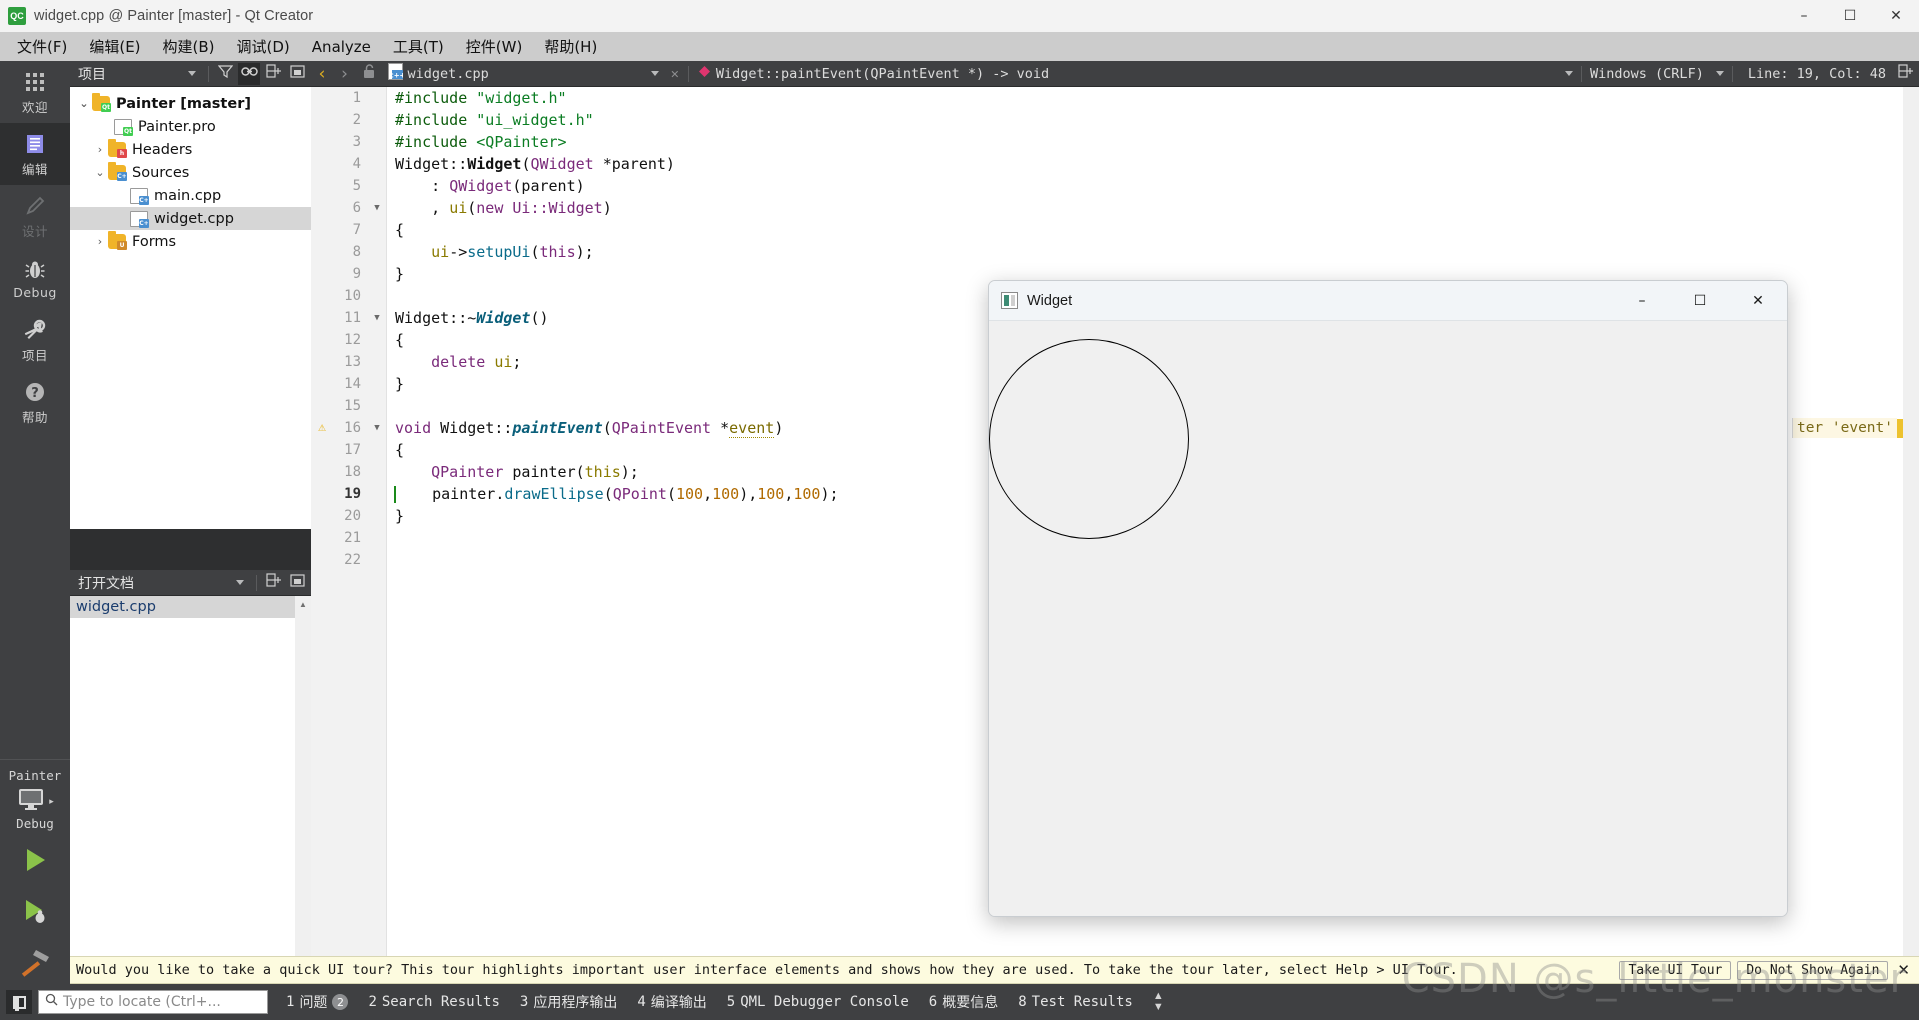 This screenshot has height=1020, width=1919. Describe the element at coordinates (190, 607) in the screenshot. I see `open-document-widget-cpp: widget.cpp` at that location.